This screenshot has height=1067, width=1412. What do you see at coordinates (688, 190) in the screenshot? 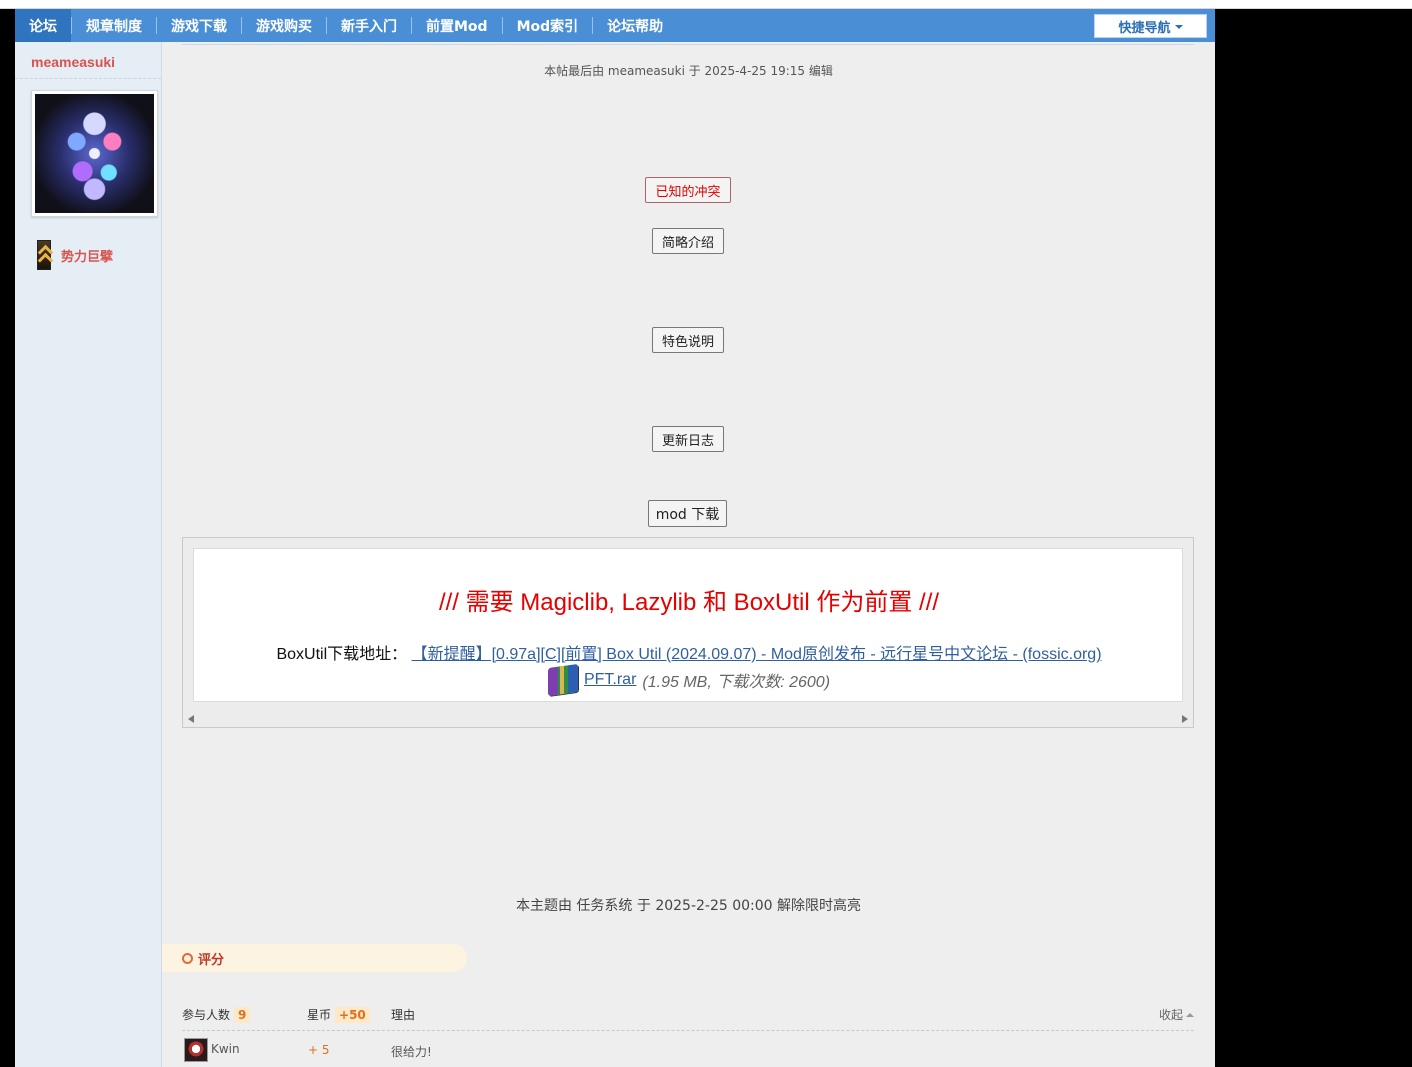
I see `conflicts-button: 已知的冲突` at bounding box center [688, 190].